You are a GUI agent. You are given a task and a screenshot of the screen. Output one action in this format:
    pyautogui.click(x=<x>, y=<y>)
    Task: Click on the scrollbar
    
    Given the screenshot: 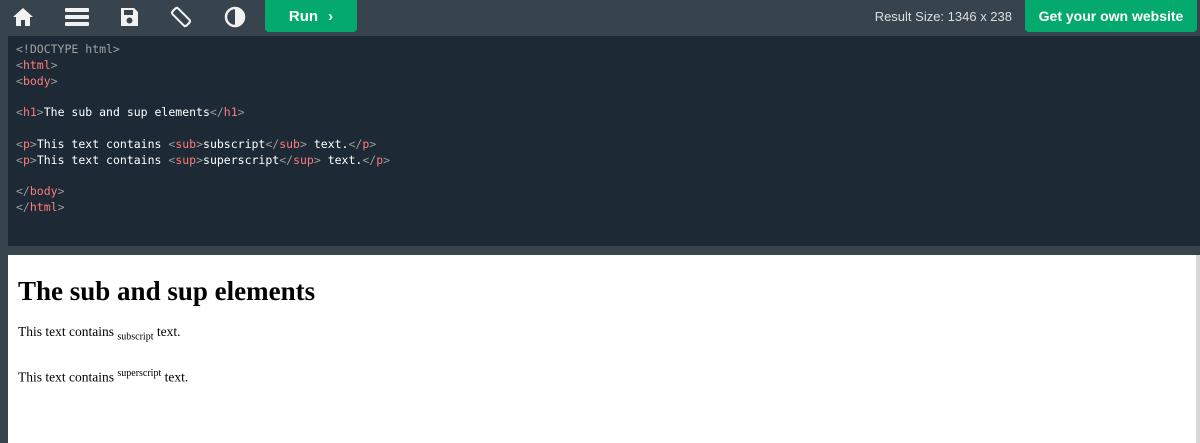 What is the action you would take?
    pyautogui.click(x=1198, y=349)
    